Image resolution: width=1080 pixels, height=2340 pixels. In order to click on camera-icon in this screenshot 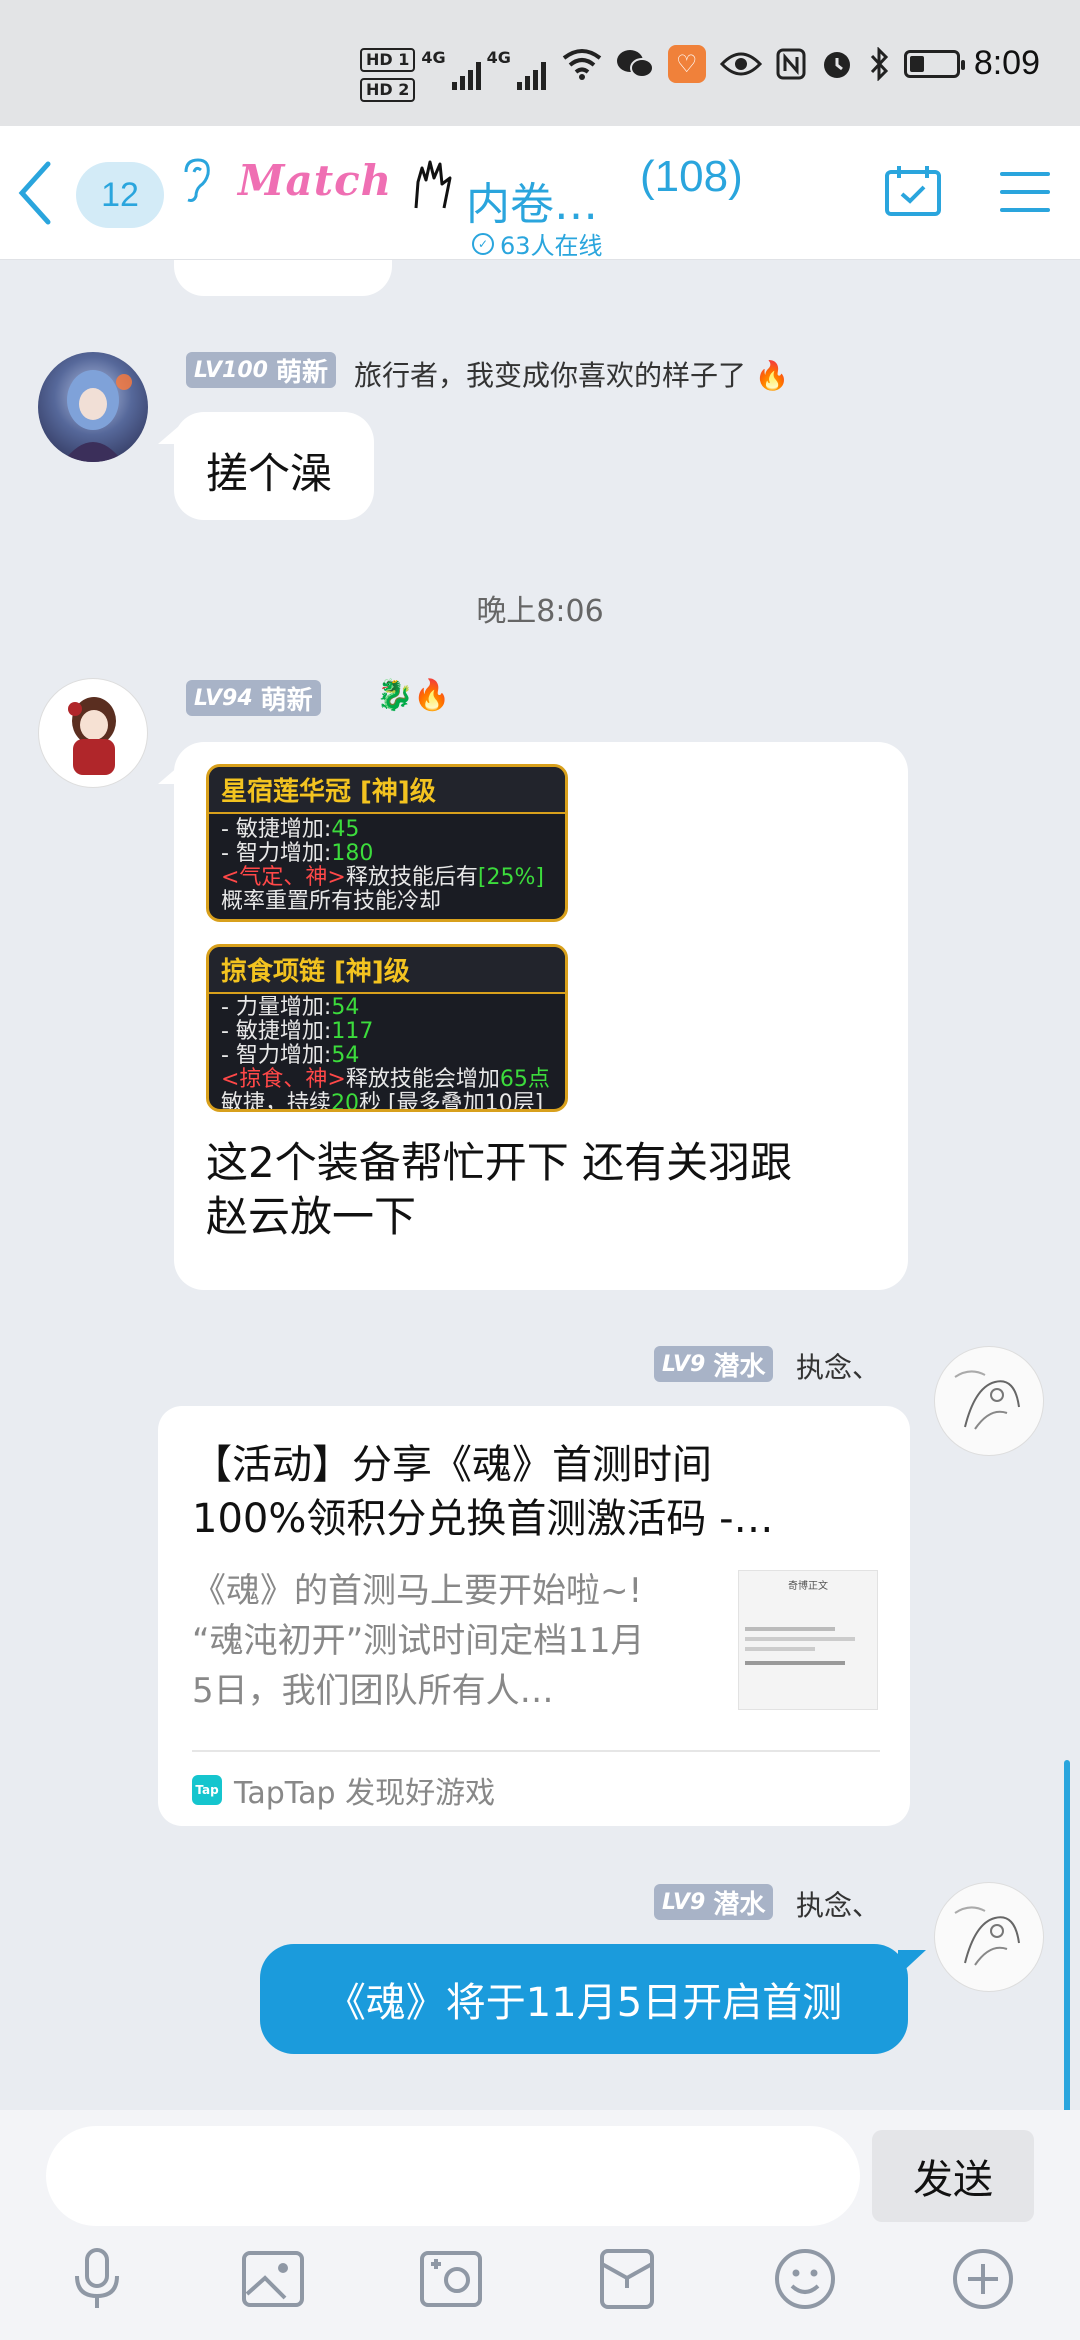, I will do `click(451, 2279)`.